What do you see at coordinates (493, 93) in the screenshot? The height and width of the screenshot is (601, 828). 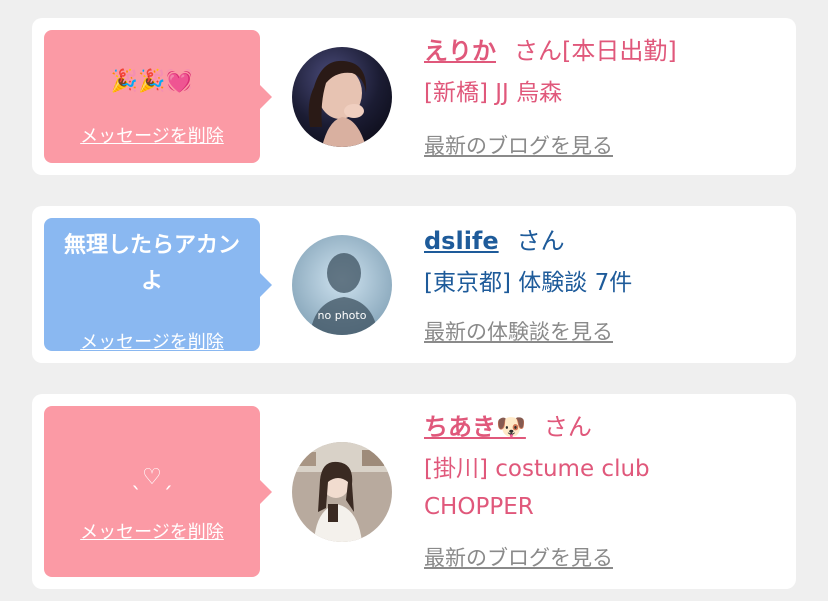 I see `shop-info: [新橋] JJ 烏森` at bounding box center [493, 93].